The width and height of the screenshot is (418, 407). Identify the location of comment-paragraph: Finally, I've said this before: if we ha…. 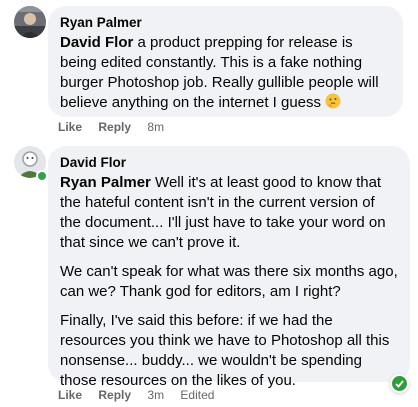
(225, 350).